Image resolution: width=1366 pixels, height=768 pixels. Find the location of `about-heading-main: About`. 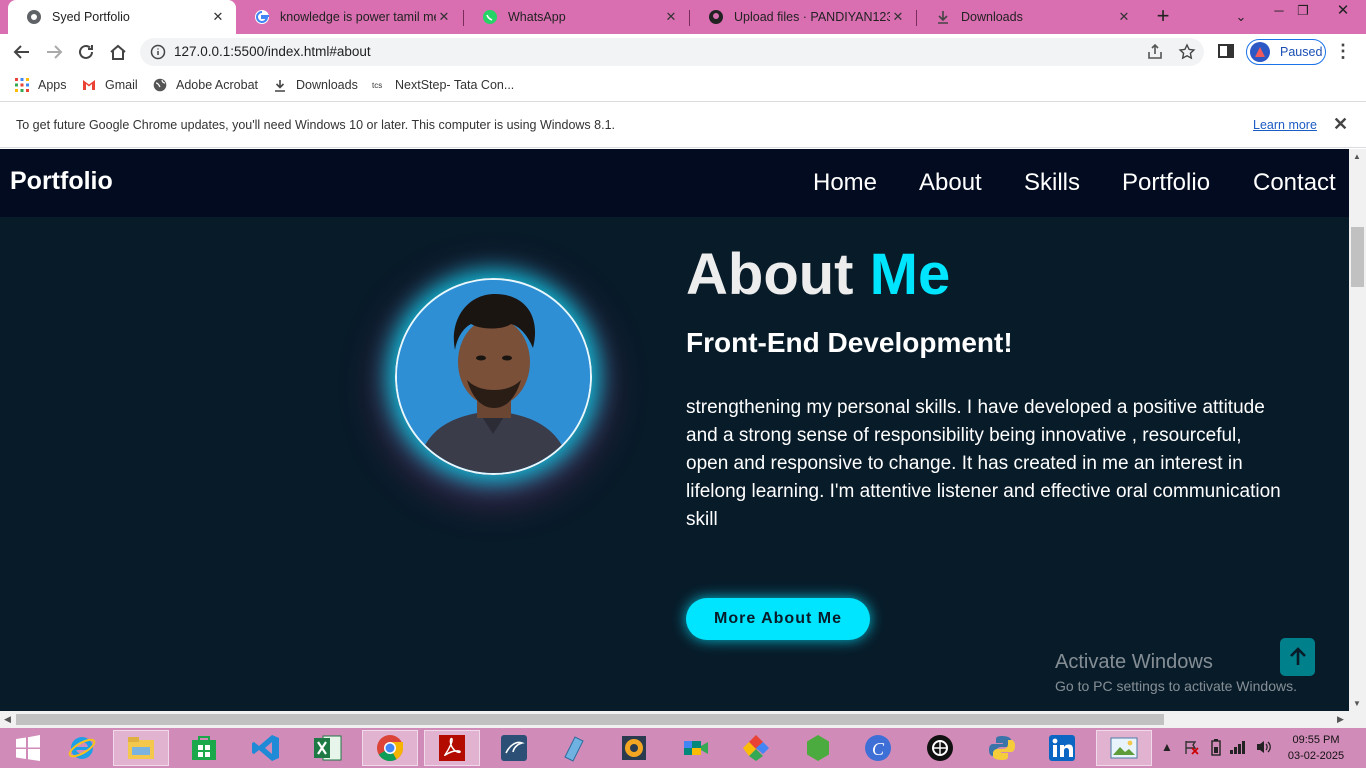

about-heading-main: About is located at coordinates (770, 274).